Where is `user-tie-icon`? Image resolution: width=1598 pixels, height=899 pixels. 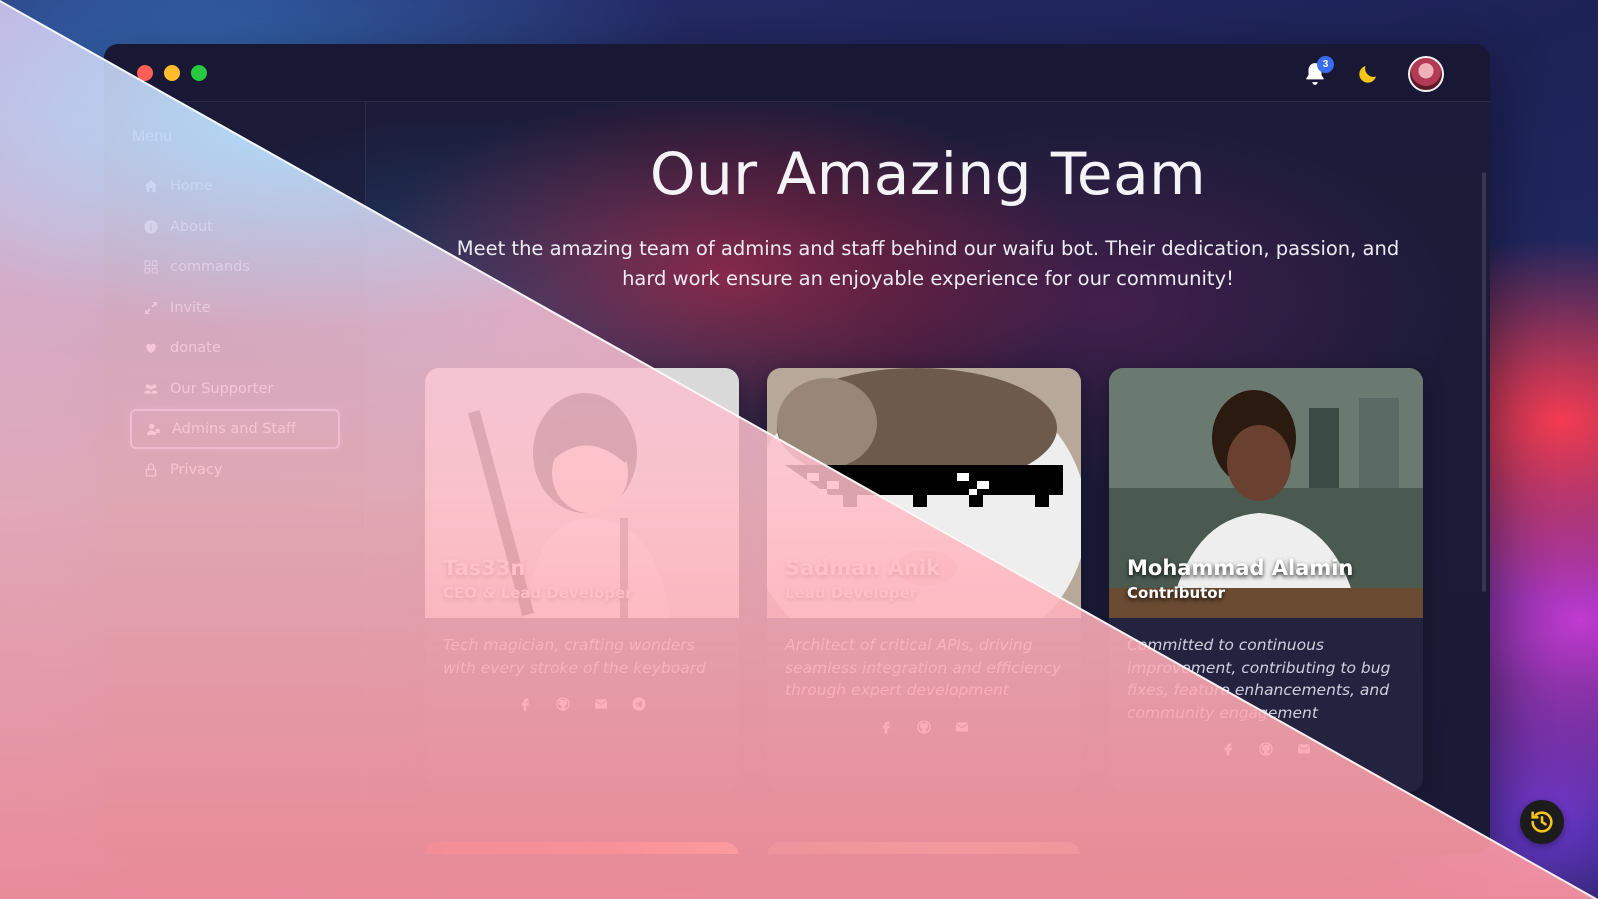
user-tie-icon is located at coordinates (153, 429).